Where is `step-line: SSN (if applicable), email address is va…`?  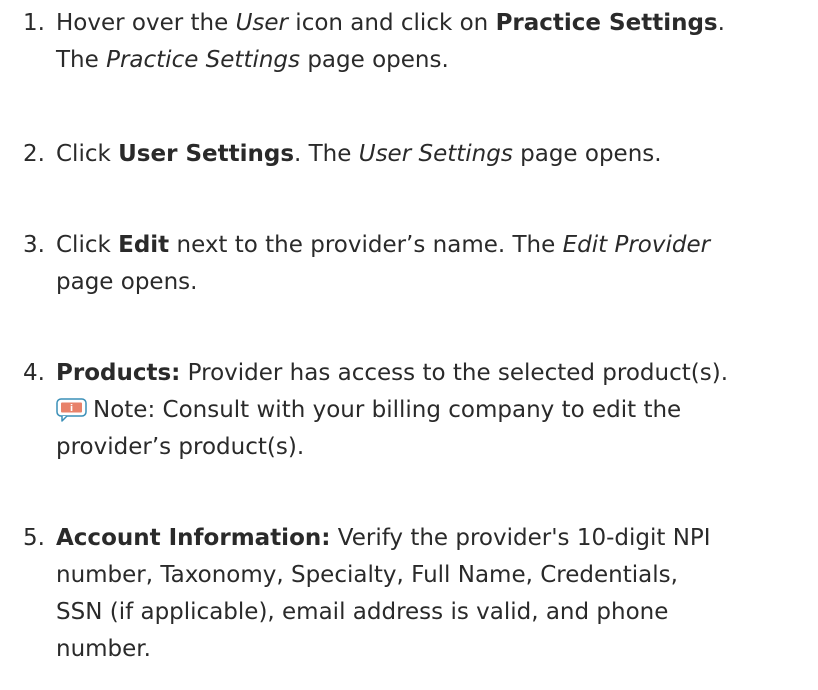
step-line: SSN (if applicable), email address is va… is located at coordinates (431, 612).